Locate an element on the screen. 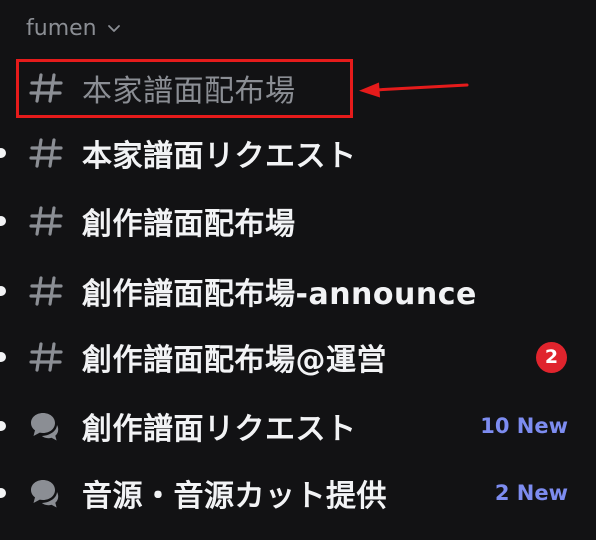 The width and height of the screenshot is (596, 540). channel-name: 本家譜面リクエスト is located at coordinates (219, 156).